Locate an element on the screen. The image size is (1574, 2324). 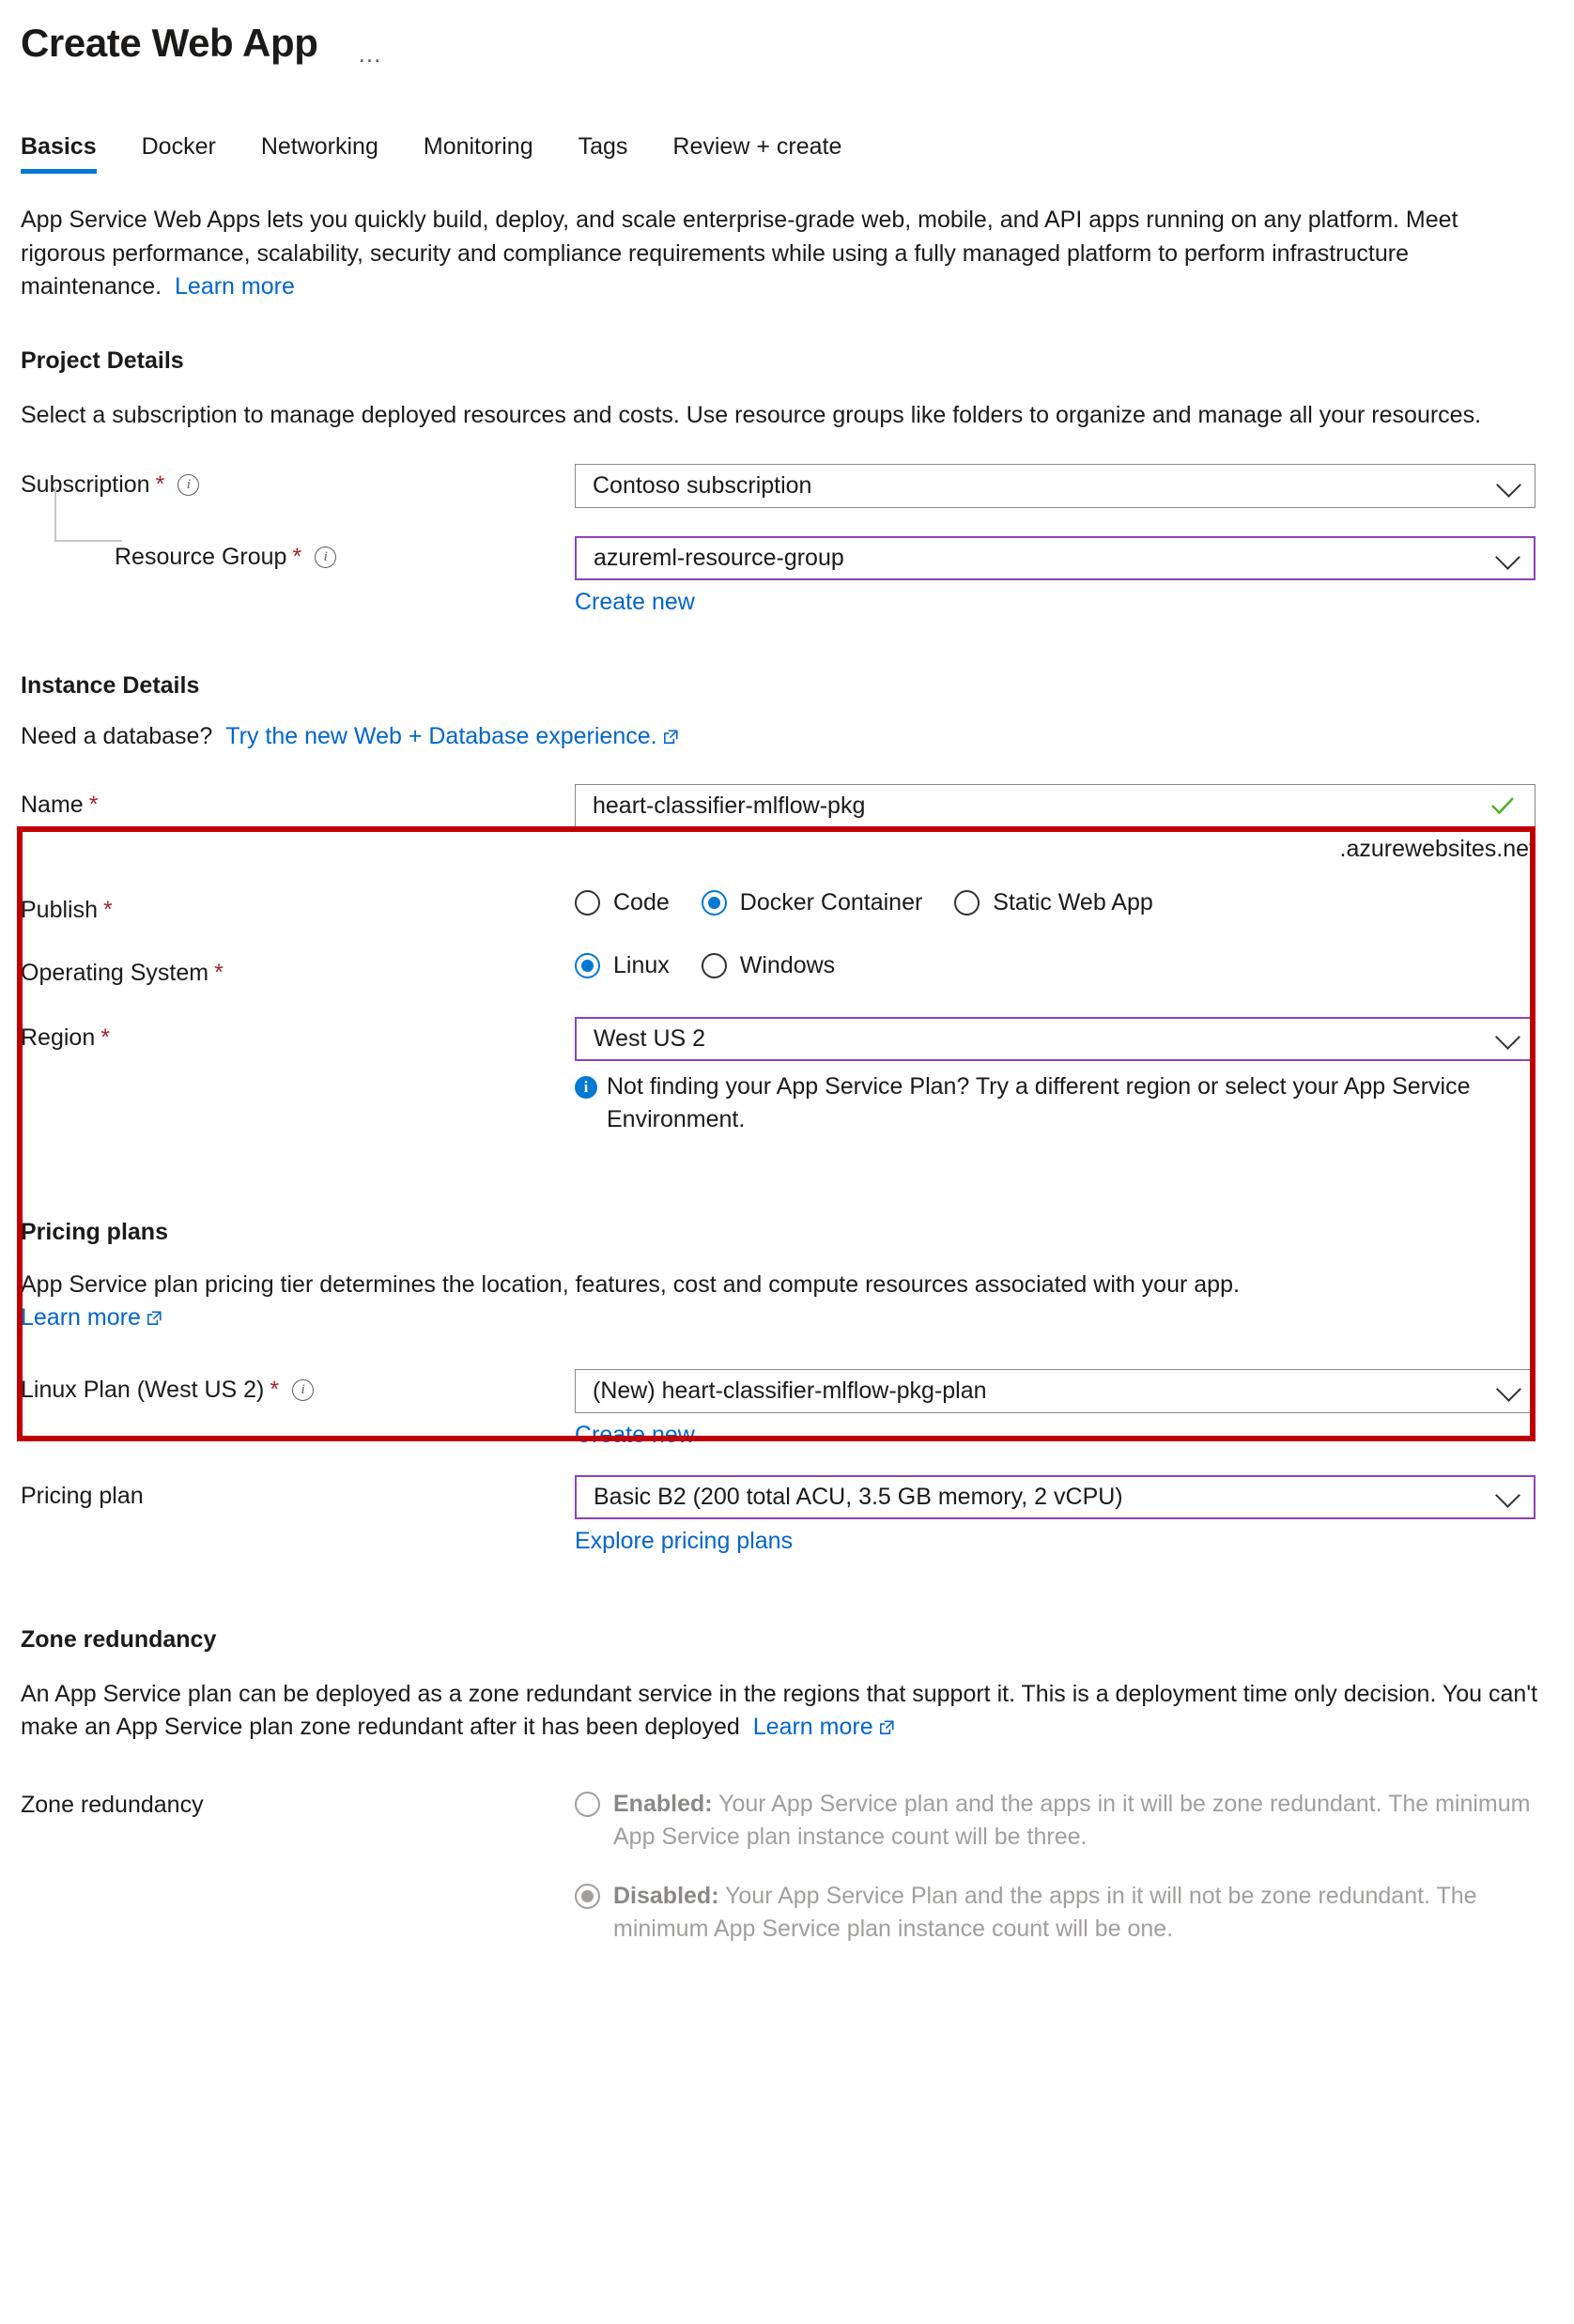
linux-plan-dropdown: (New) heart-classifier-mlflow-pkg-plan is located at coordinates (1055, 1391).